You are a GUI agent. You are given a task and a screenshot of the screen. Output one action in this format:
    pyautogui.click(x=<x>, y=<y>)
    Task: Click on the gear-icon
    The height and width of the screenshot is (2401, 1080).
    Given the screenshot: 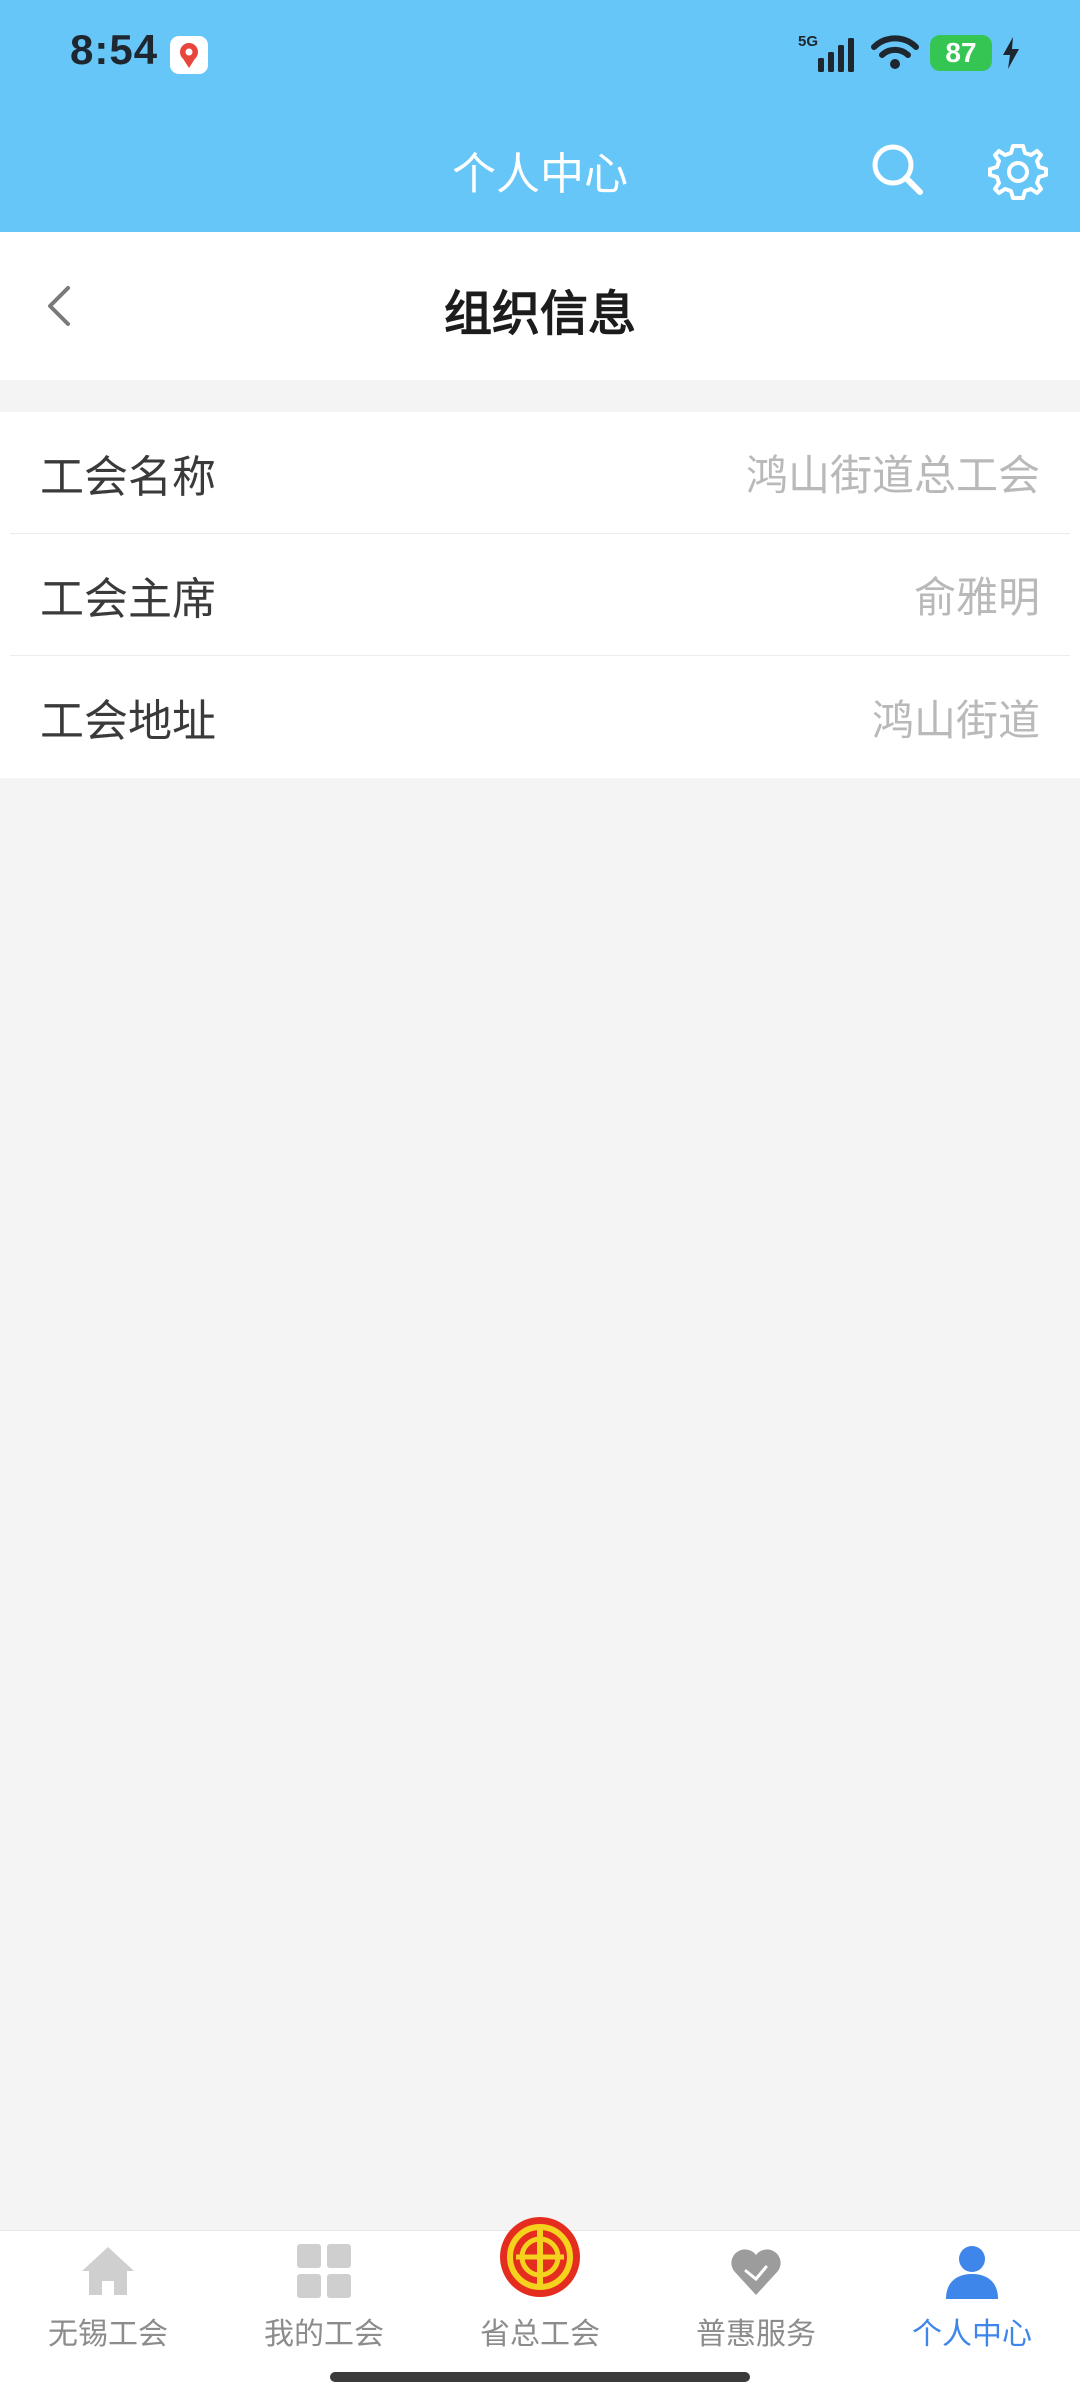 What is the action you would take?
    pyautogui.click(x=1018, y=172)
    